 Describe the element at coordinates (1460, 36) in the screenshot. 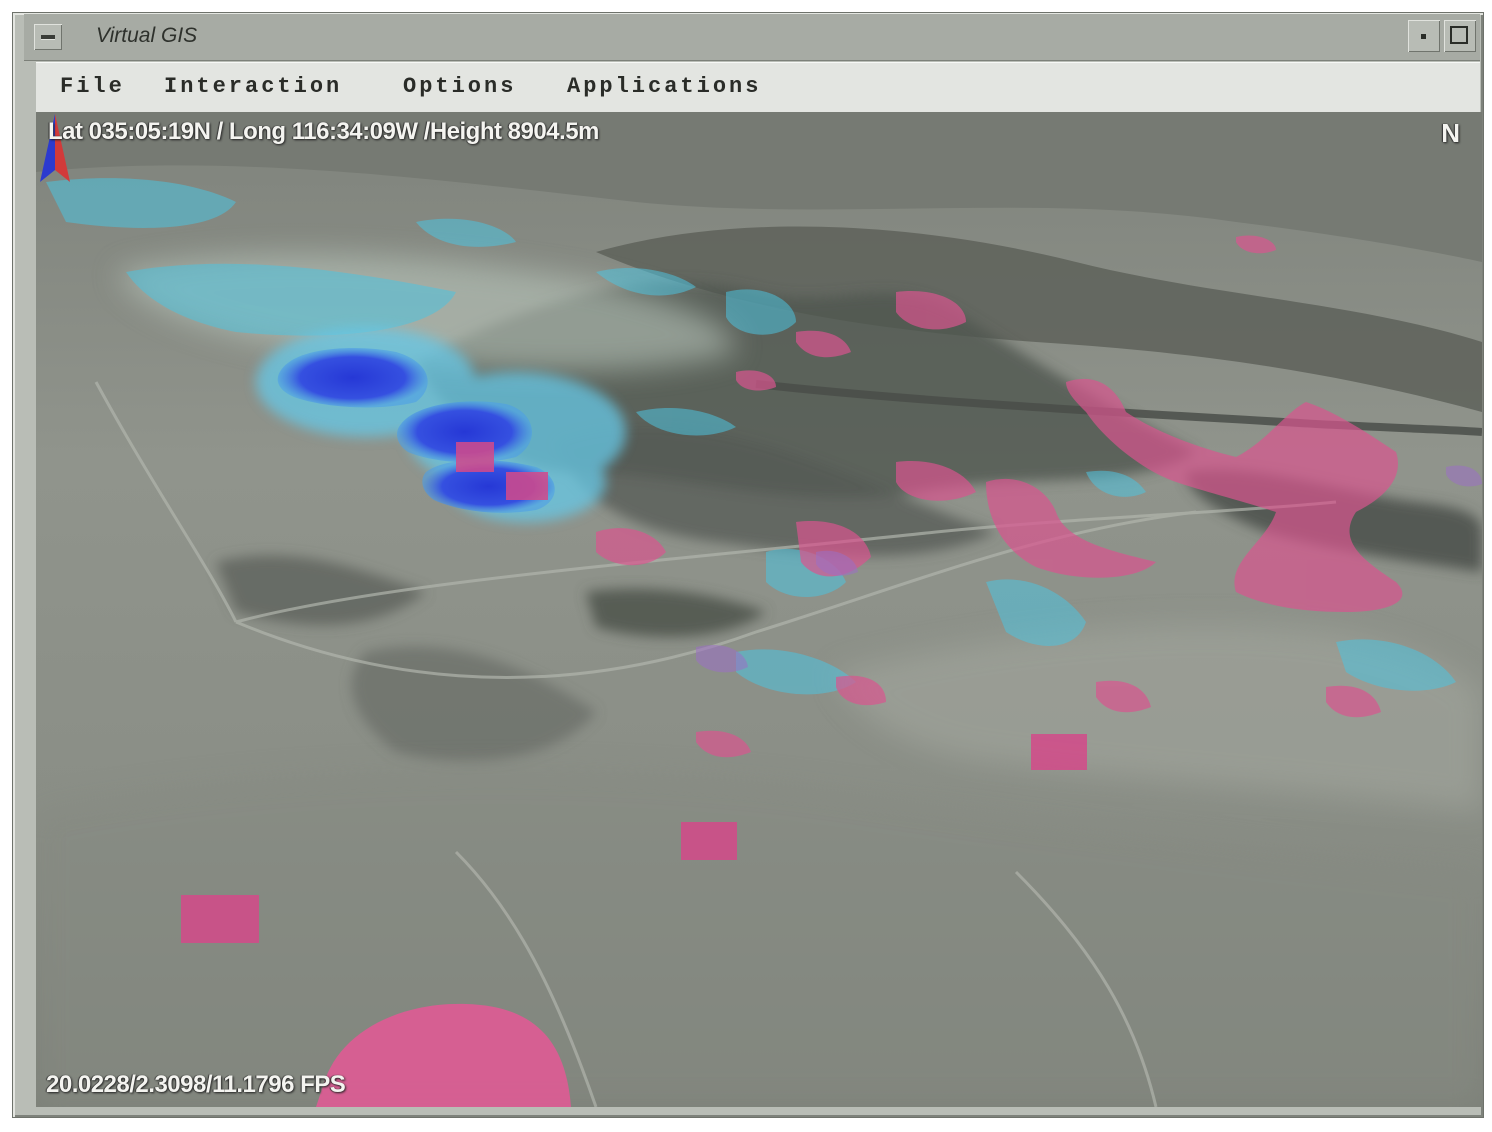

I see `maximize-button` at that location.